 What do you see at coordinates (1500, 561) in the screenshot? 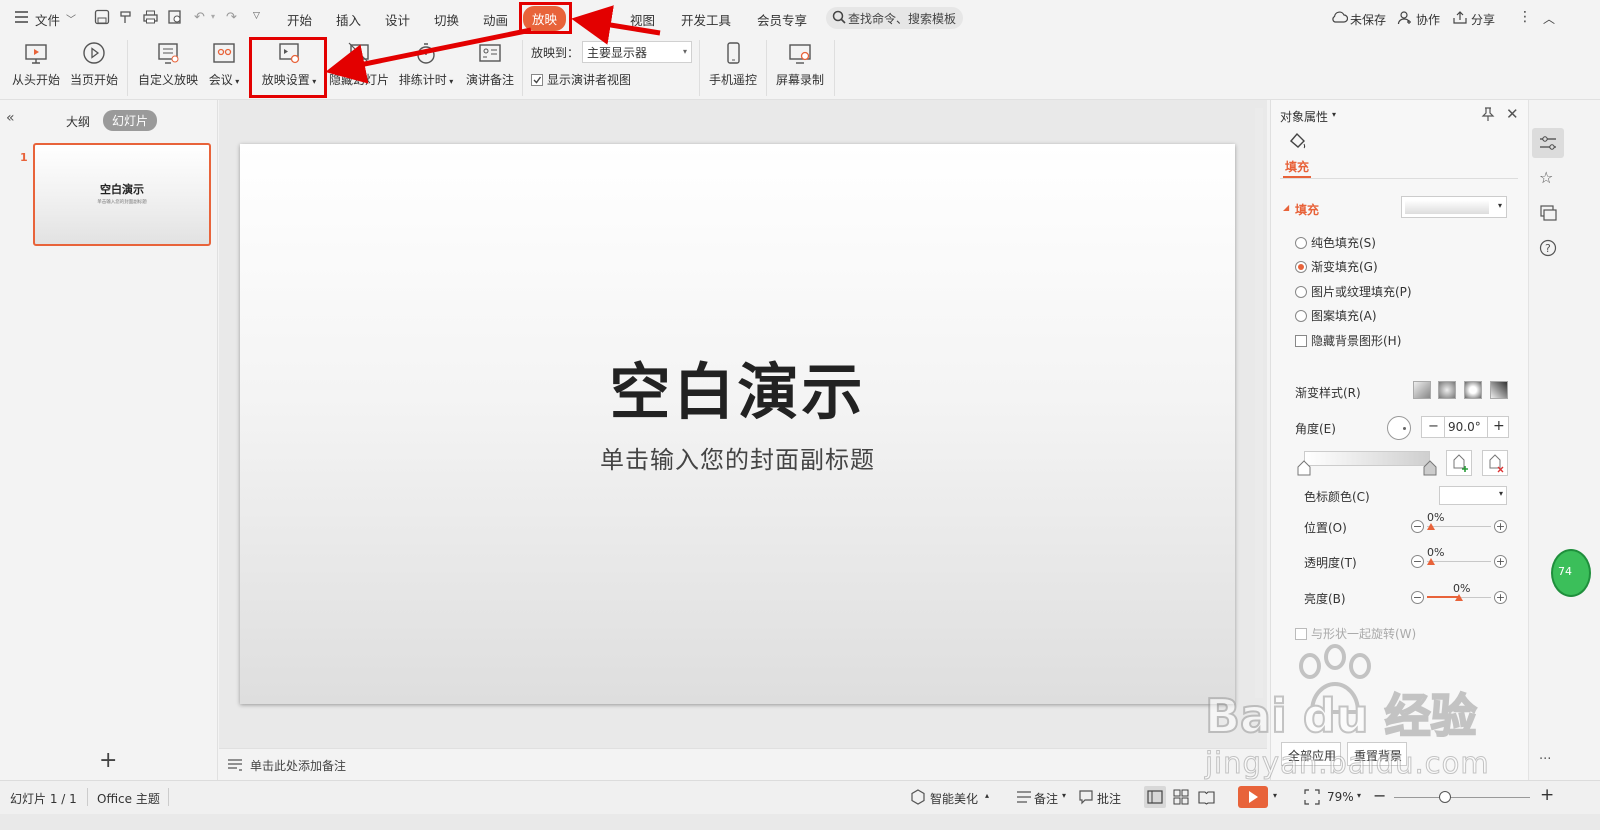
I see `transparency-plus-icon: +` at bounding box center [1500, 561].